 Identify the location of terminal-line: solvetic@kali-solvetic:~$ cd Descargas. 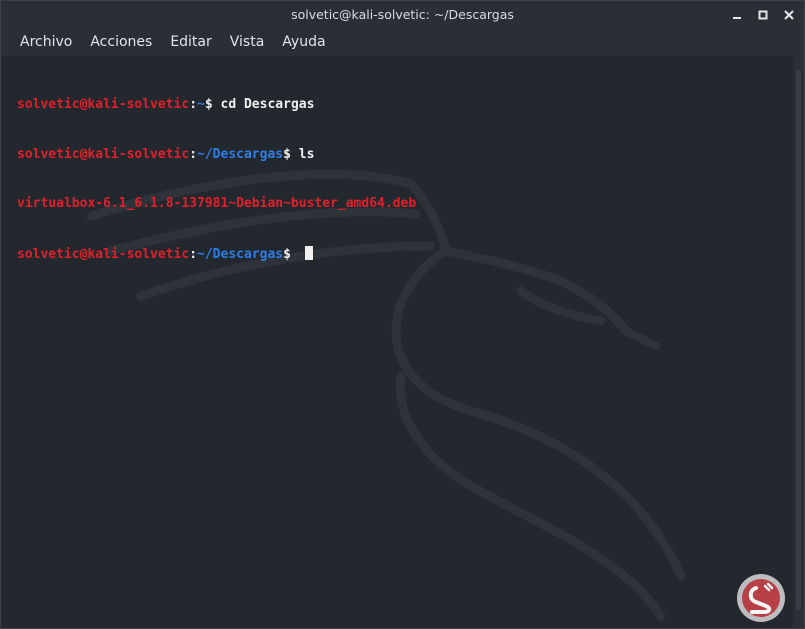
(216, 105).